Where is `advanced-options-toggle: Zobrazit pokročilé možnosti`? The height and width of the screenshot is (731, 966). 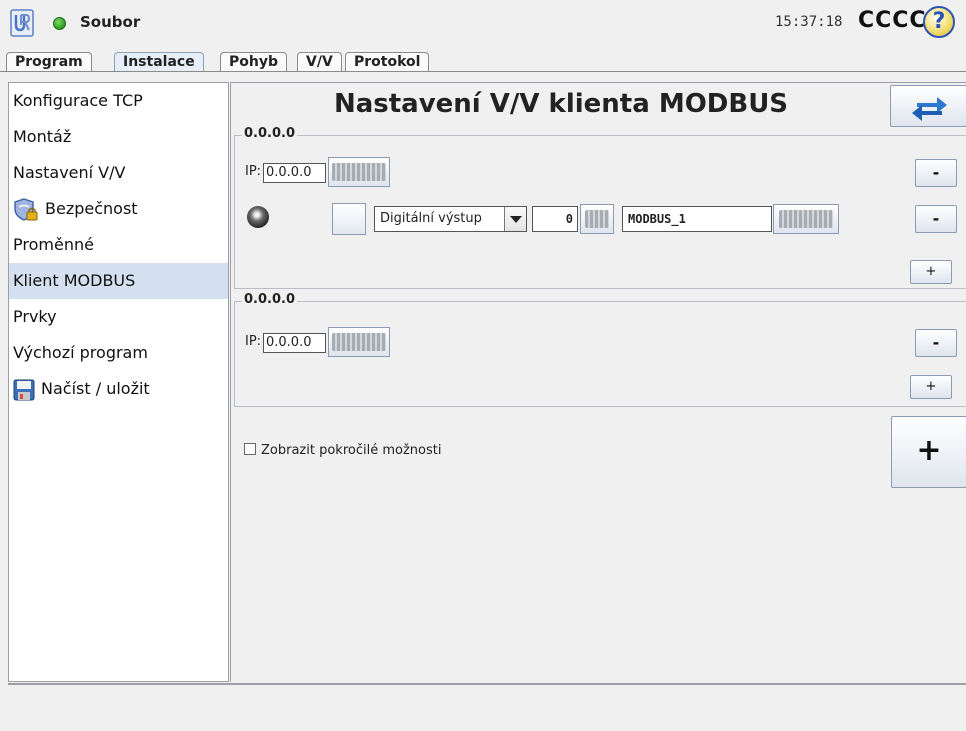 advanced-options-toggle: Zobrazit pokročilé možnosti is located at coordinates (342, 450).